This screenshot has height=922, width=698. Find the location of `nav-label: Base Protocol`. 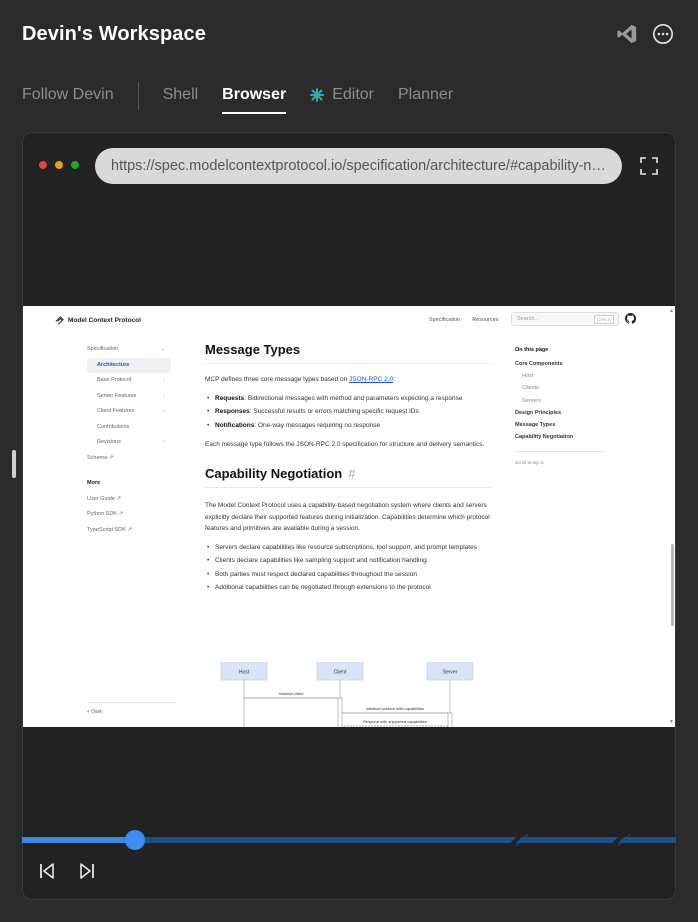

nav-label: Base Protocol is located at coordinates (114, 380).